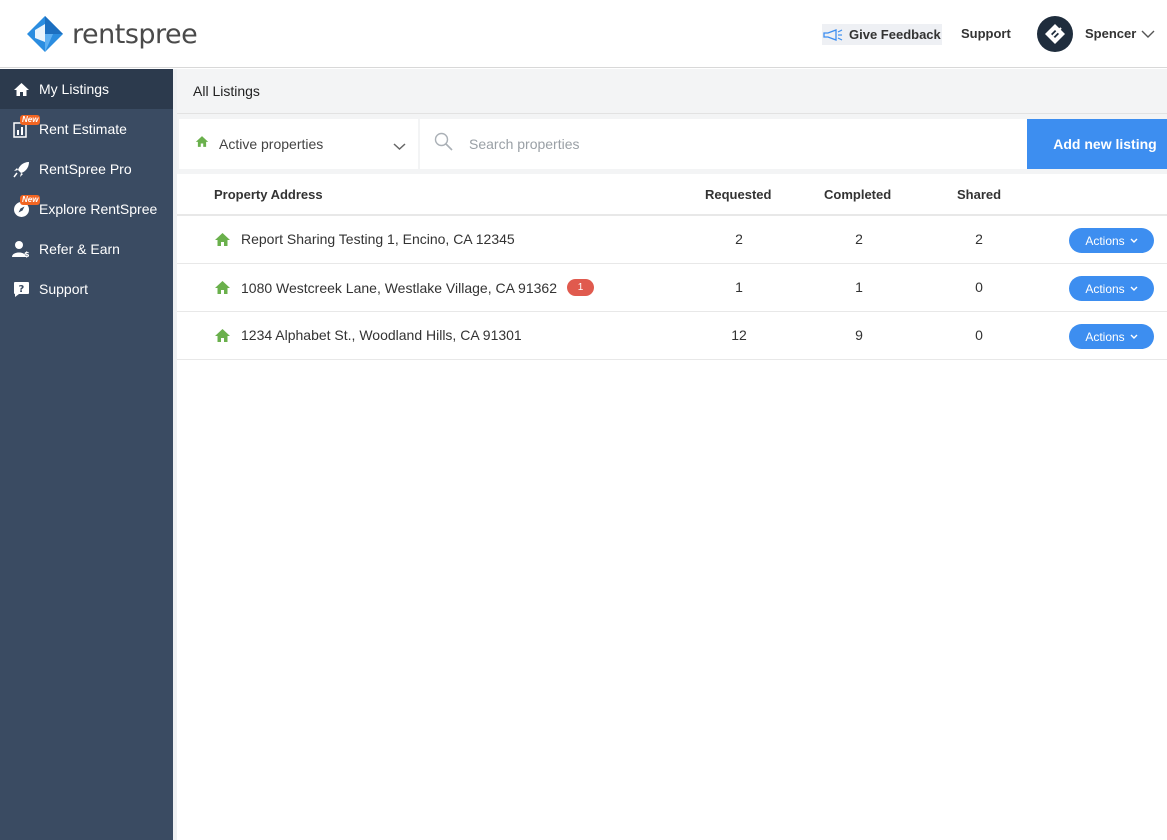 The image size is (1167, 840). What do you see at coordinates (979, 194) in the screenshot?
I see `column-header-shared: Shared` at bounding box center [979, 194].